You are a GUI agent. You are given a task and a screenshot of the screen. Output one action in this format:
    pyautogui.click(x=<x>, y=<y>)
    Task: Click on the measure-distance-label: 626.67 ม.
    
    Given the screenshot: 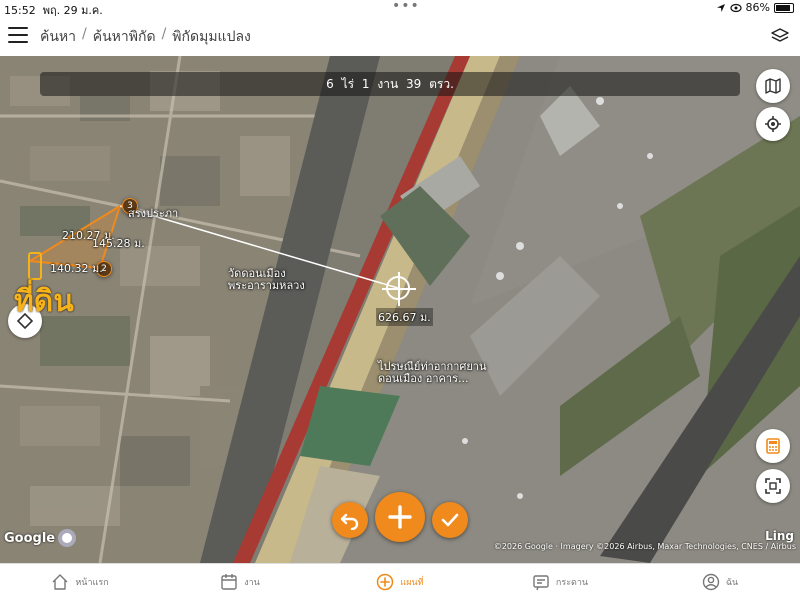 What is the action you would take?
    pyautogui.click(x=404, y=317)
    